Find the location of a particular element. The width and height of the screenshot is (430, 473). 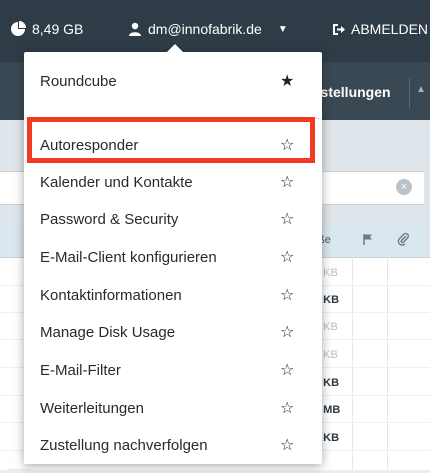

menu-item-forwarding: Weiterleitungen ☆ is located at coordinates (173, 408).